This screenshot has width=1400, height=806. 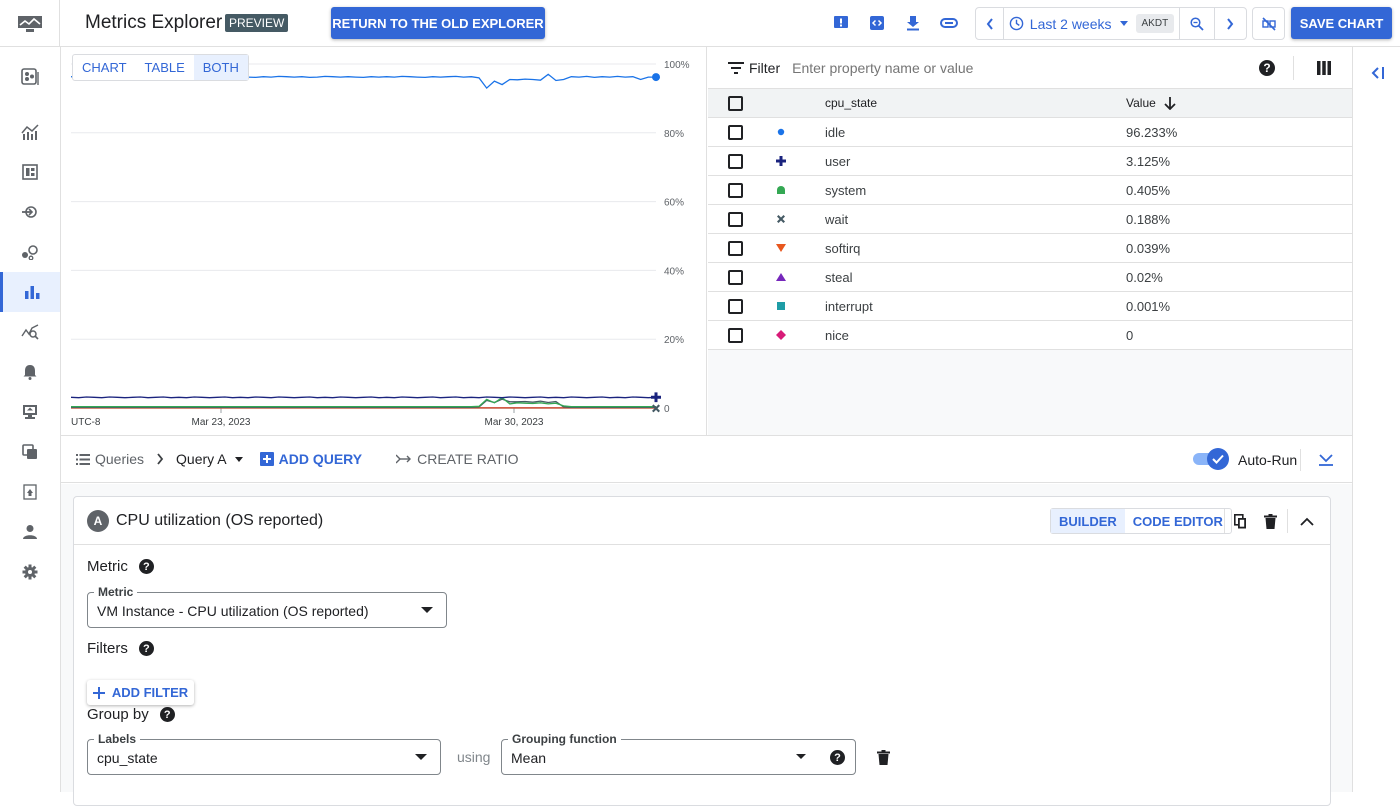 What do you see at coordinates (363, 402) in the screenshot?
I see `series-line-system` at bounding box center [363, 402].